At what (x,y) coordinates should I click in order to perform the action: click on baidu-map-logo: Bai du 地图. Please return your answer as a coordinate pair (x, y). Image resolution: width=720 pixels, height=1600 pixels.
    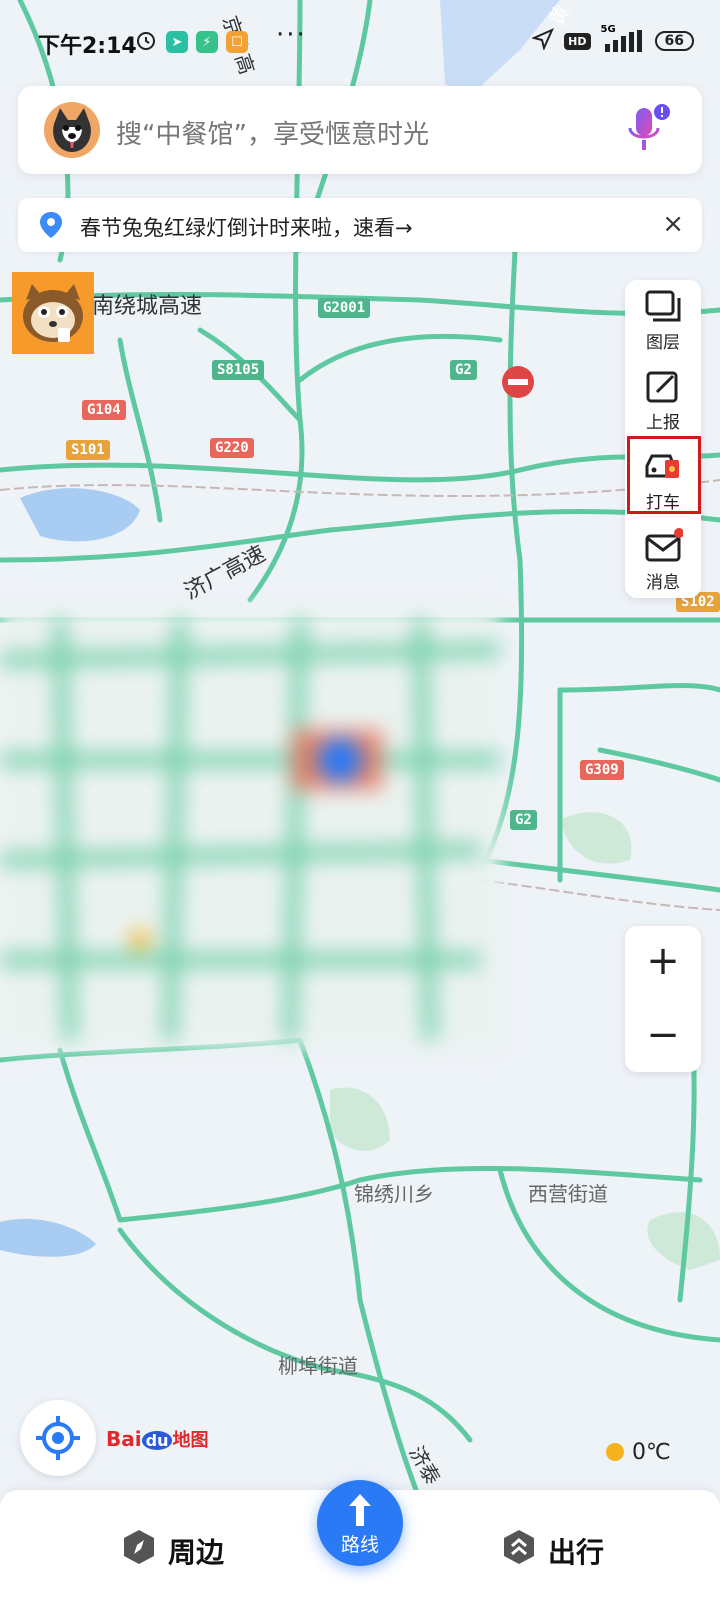
    Looking at the image, I should click on (157, 1439).